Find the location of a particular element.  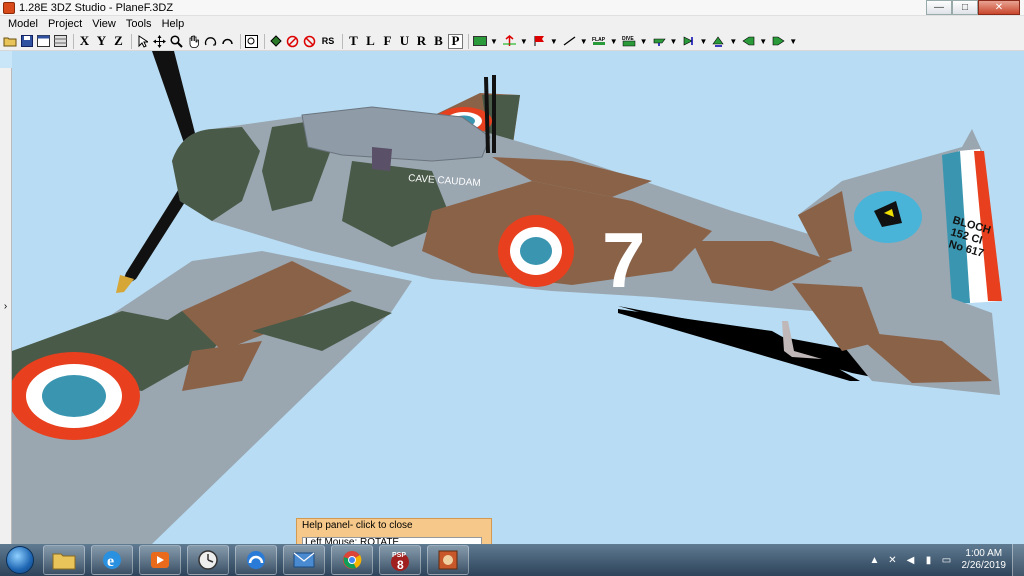

volume-icon: ◀ is located at coordinates (911, 560).